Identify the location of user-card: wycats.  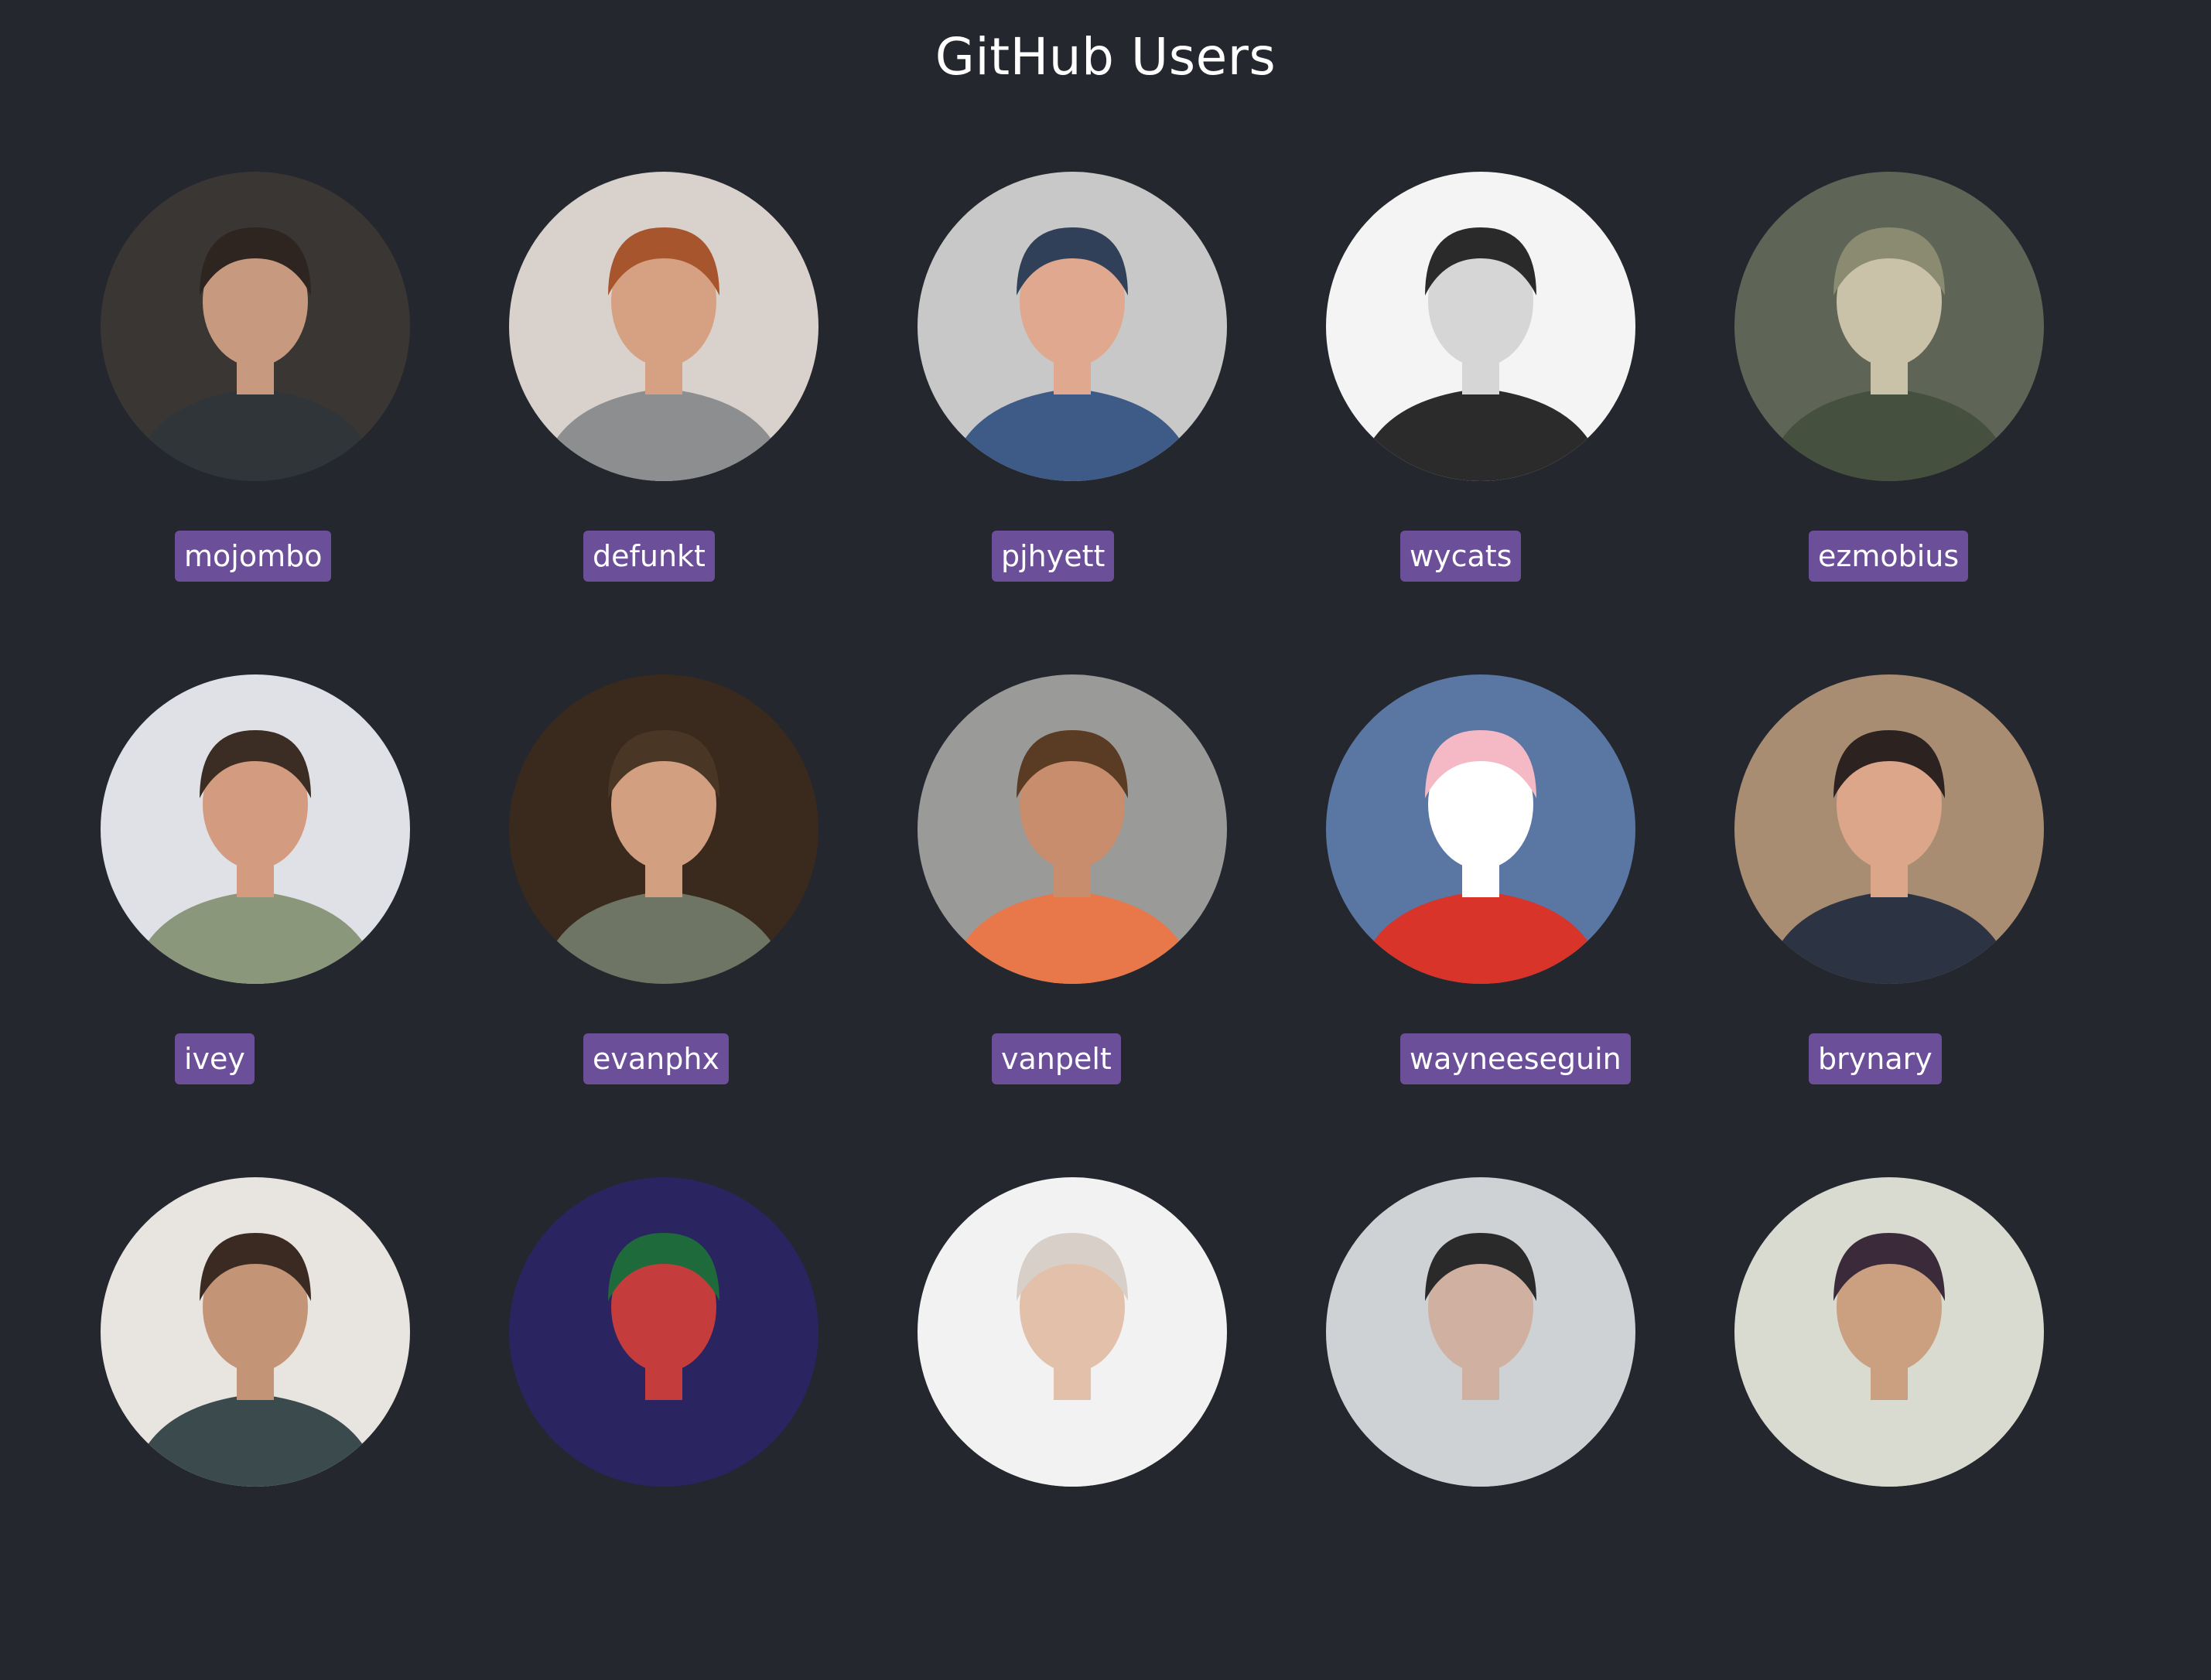
(1480, 423).